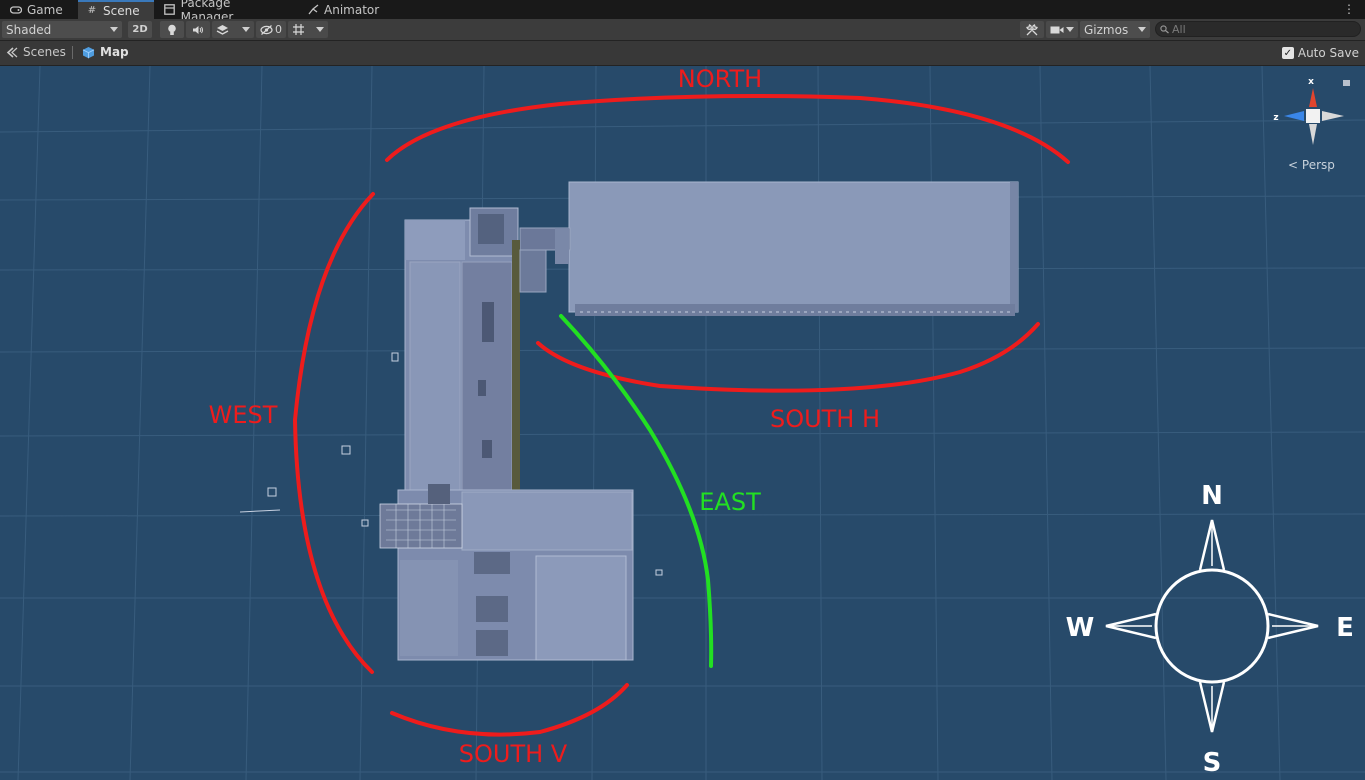 This screenshot has height=780, width=1365. I want to click on gizmos-dropdown: Gizmos, so click(1115, 29).